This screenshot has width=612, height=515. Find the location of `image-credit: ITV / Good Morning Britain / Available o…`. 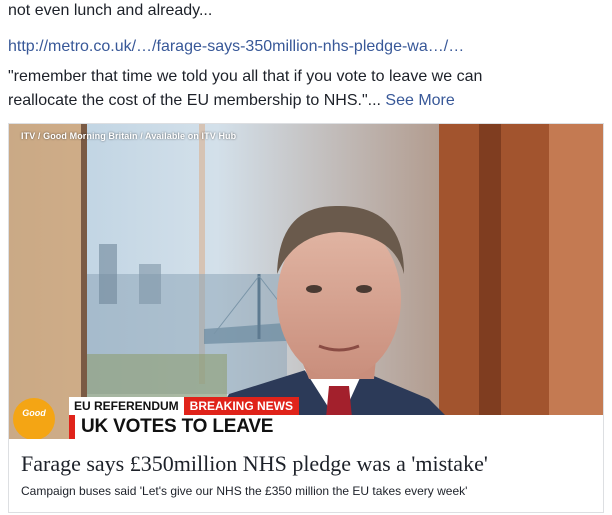

image-credit: ITV / Good Morning Britain / Available o… is located at coordinates (129, 136).